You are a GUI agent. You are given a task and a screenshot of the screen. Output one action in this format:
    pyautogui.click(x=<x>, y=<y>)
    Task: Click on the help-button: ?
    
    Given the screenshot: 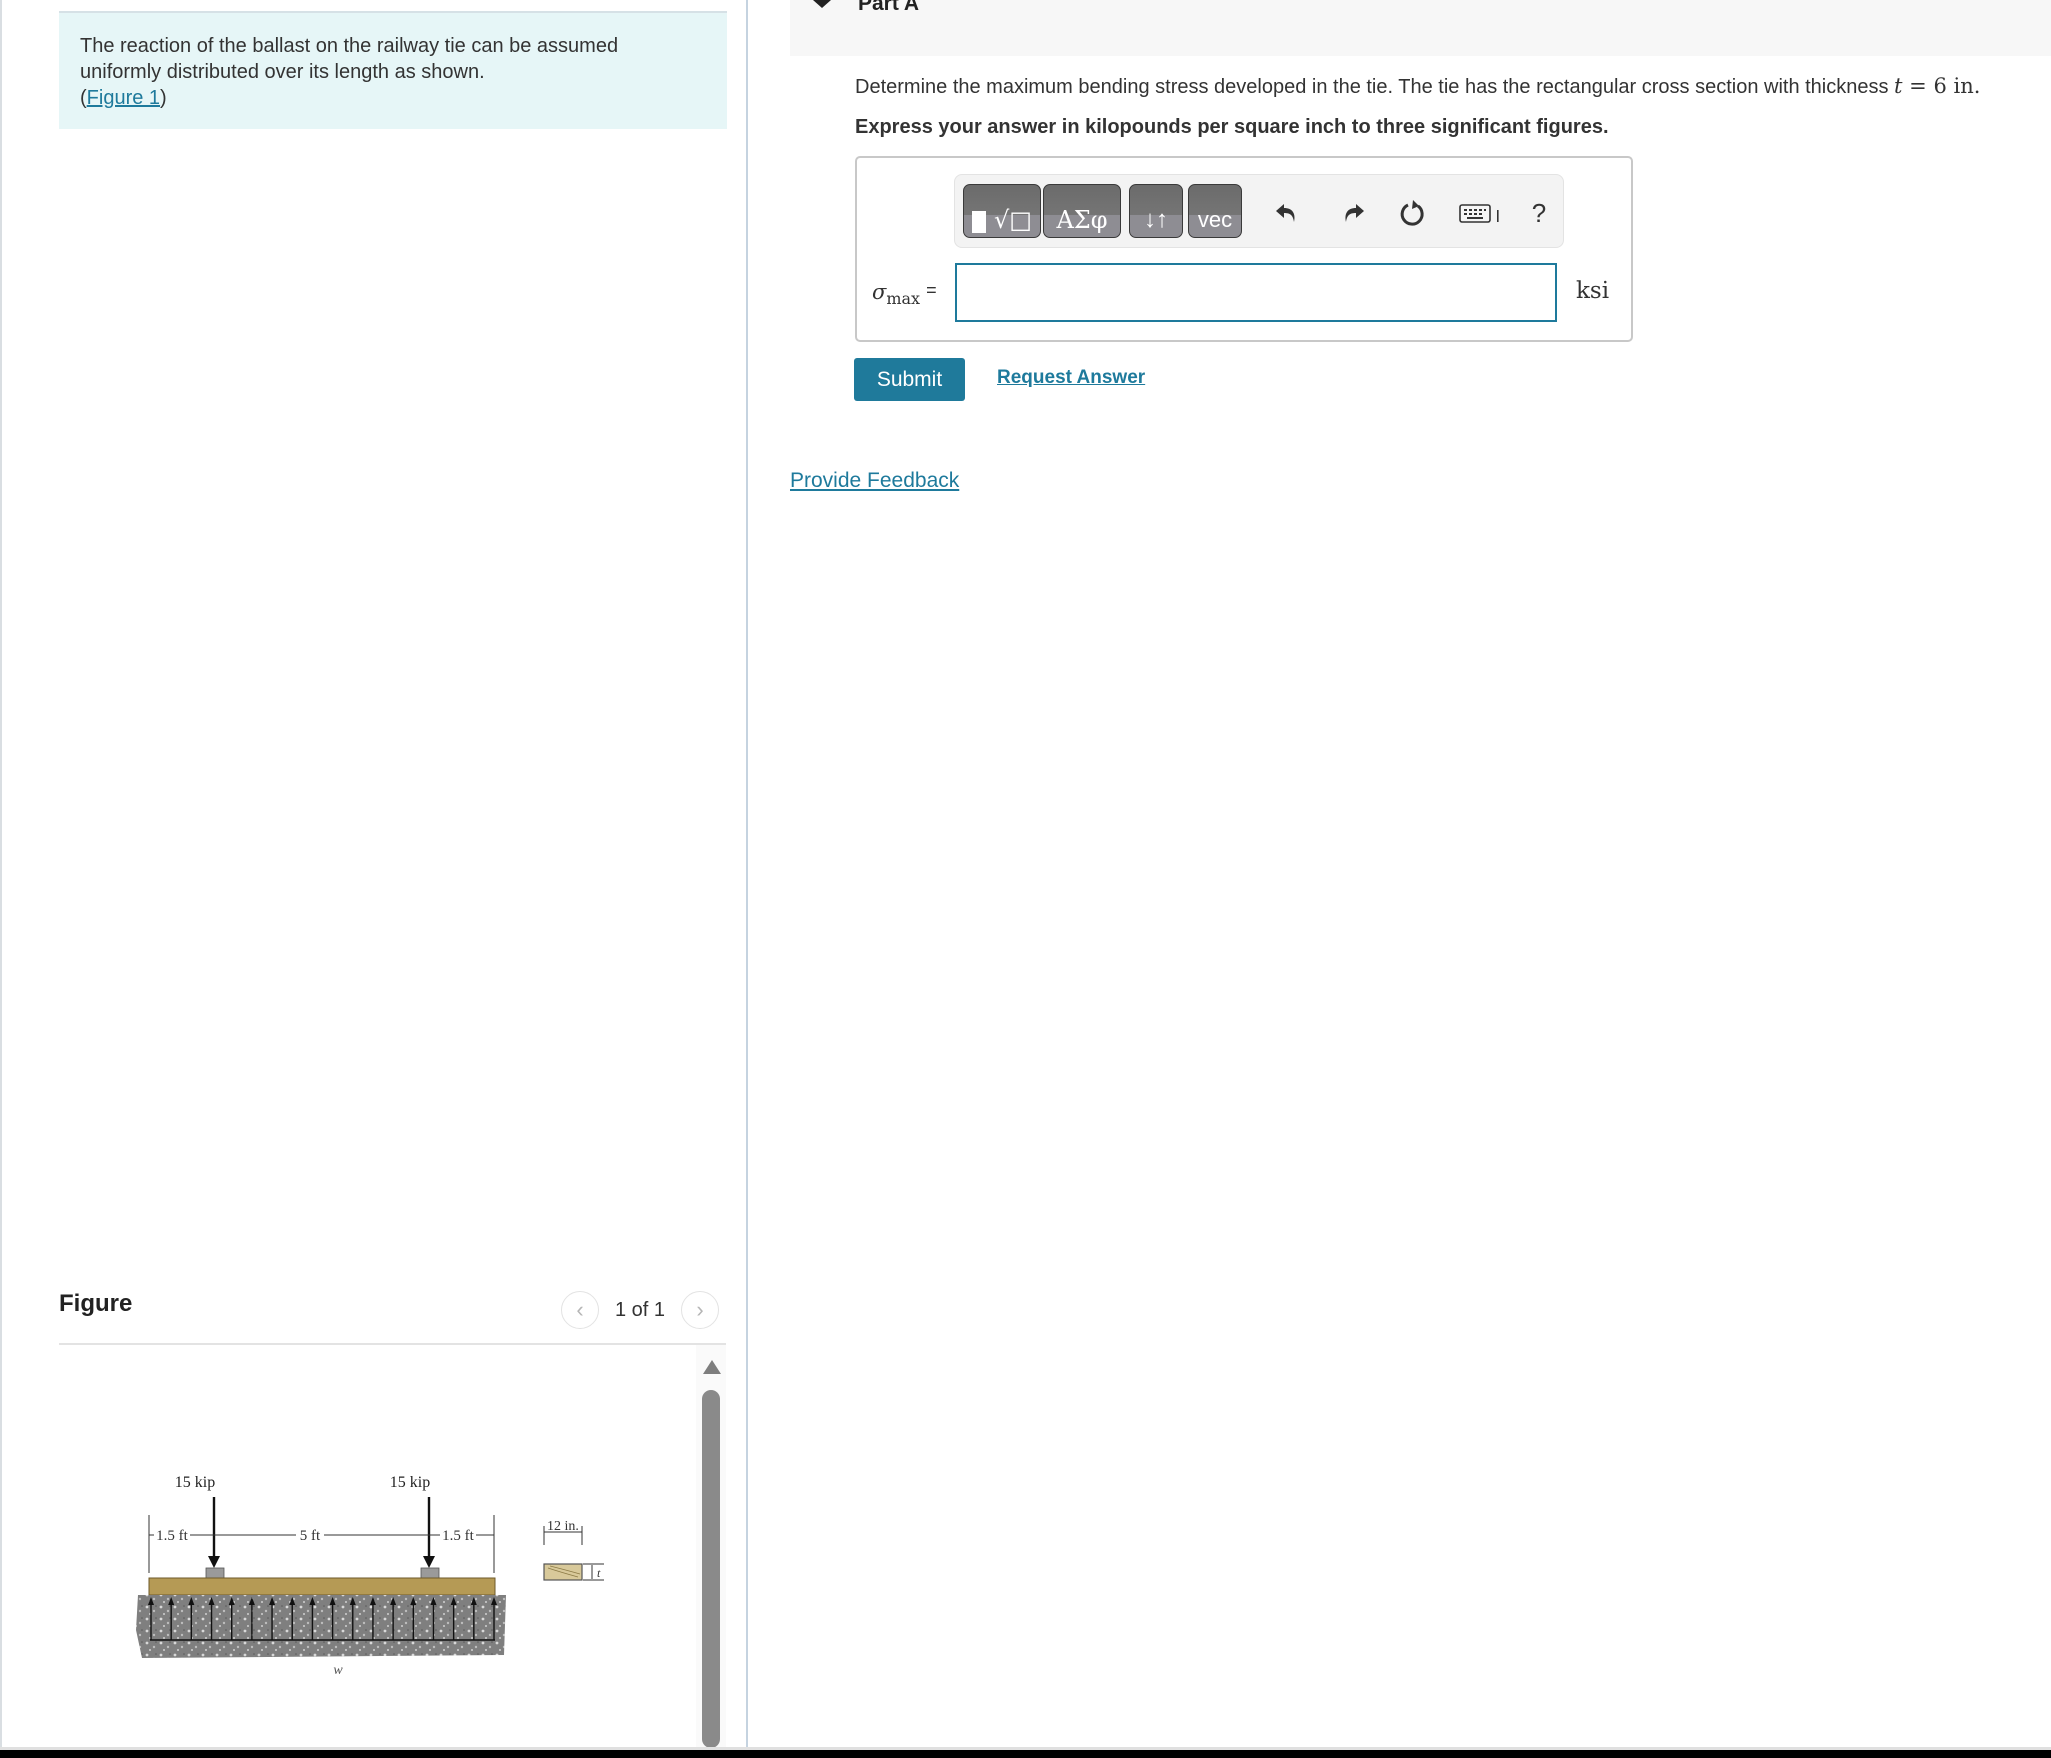 What is the action you would take?
    pyautogui.click(x=1539, y=213)
    